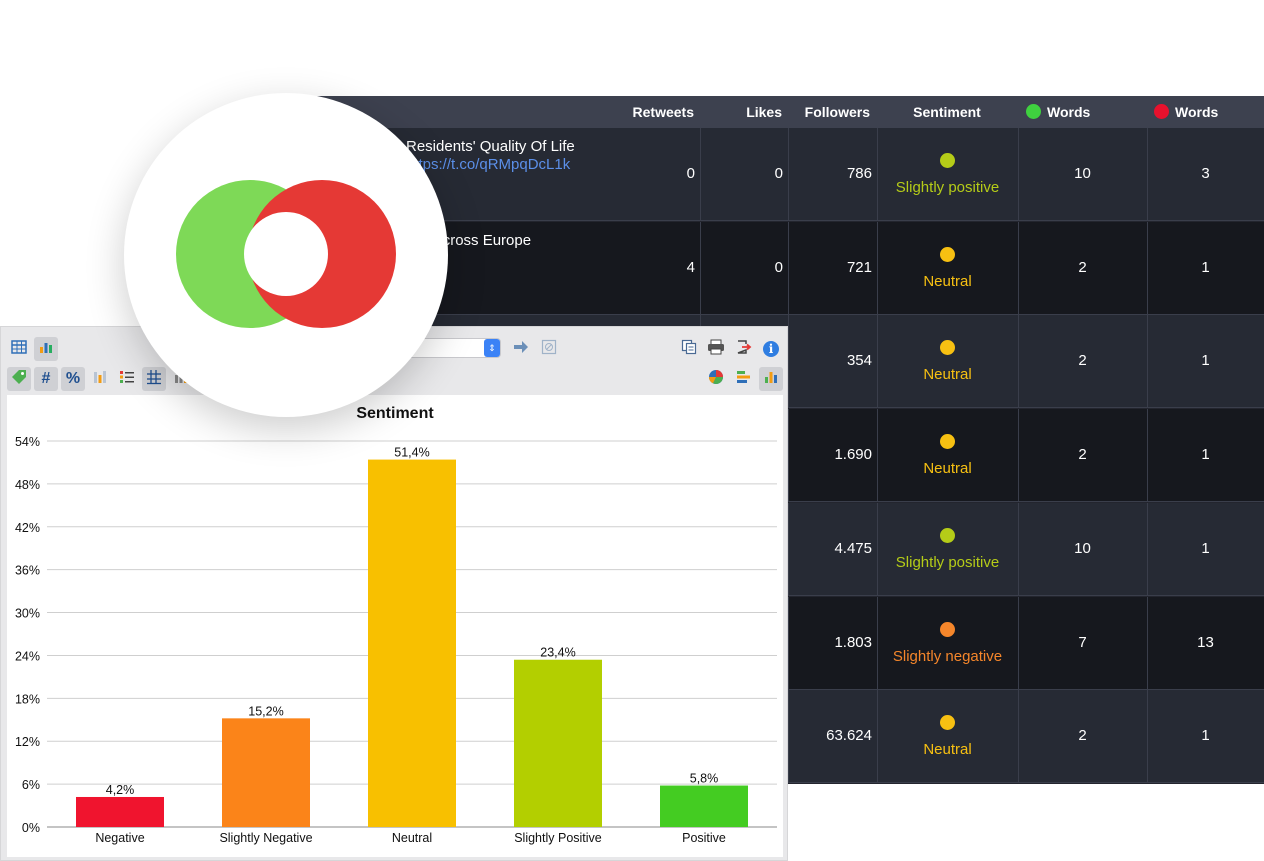  Describe the element at coordinates (704, 779) in the screenshot. I see `data-label: 5,8%` at that location.